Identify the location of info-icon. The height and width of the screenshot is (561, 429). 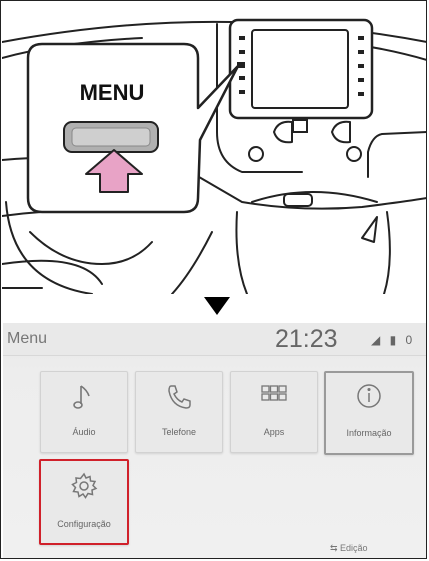
(369, 397).